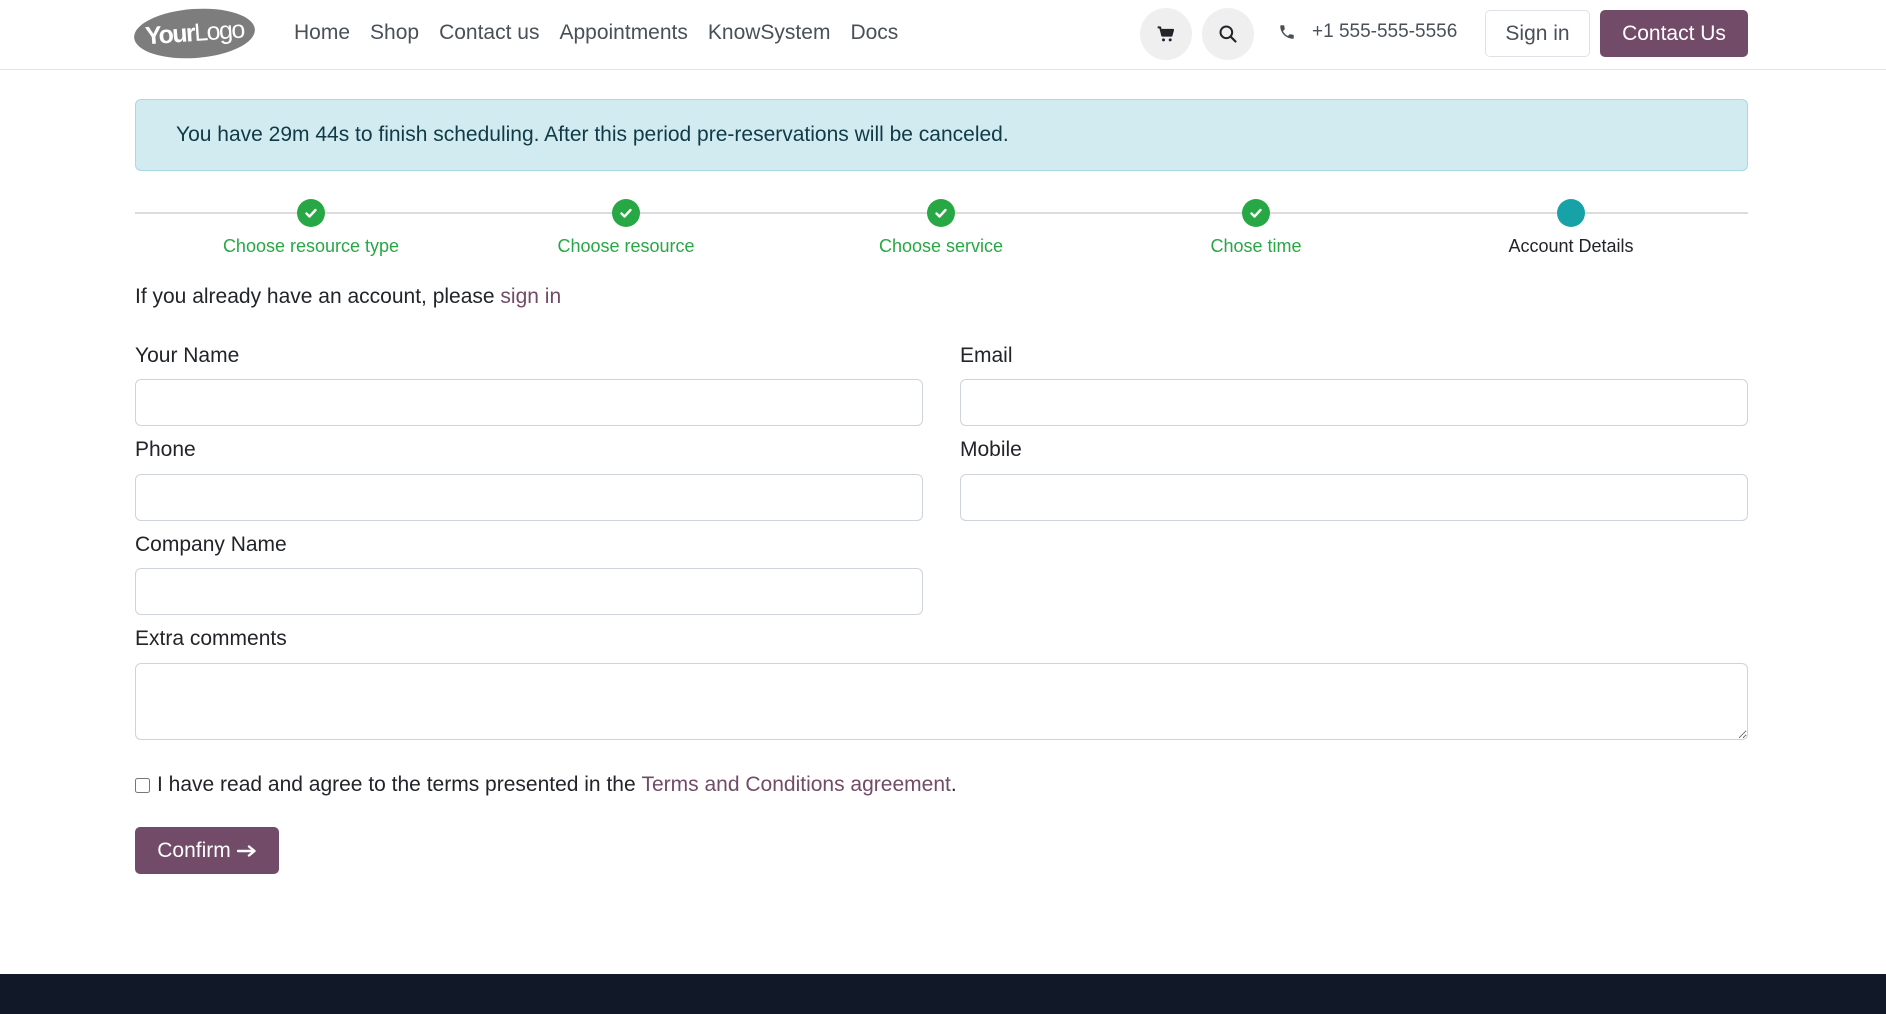  What do you see at coordinates (187, 355) in the screenshot?
I see `name-label: Your Name` at bounding box center [187, 355].